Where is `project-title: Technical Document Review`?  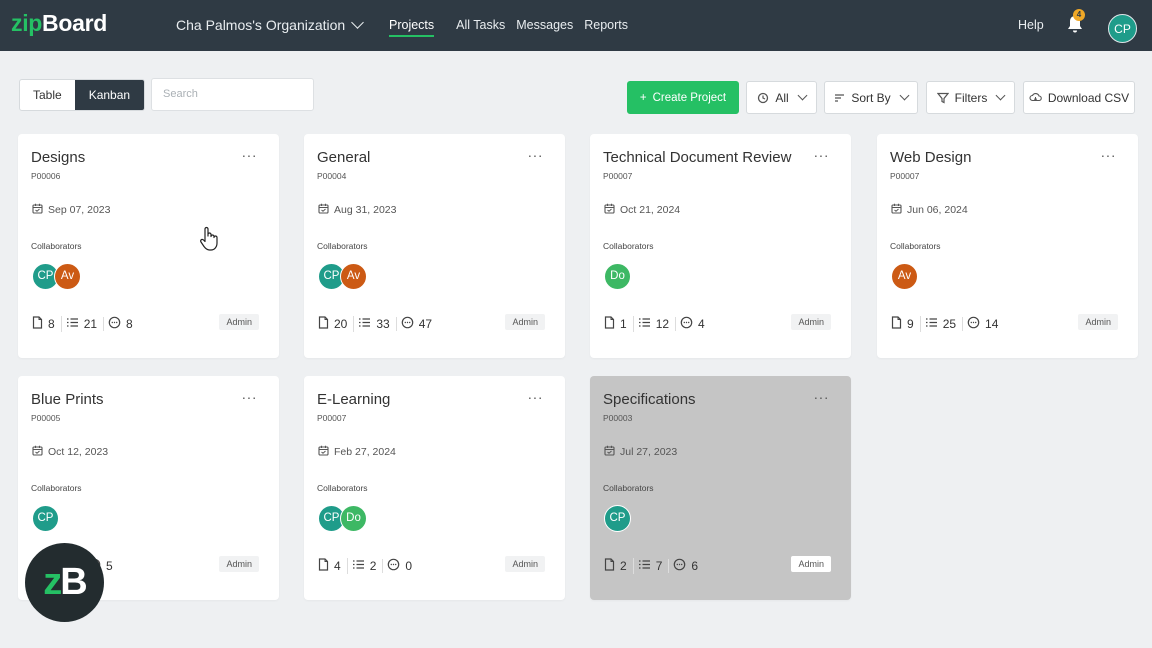
project-title: Technical Document Review is located at coordinates (697, 157).